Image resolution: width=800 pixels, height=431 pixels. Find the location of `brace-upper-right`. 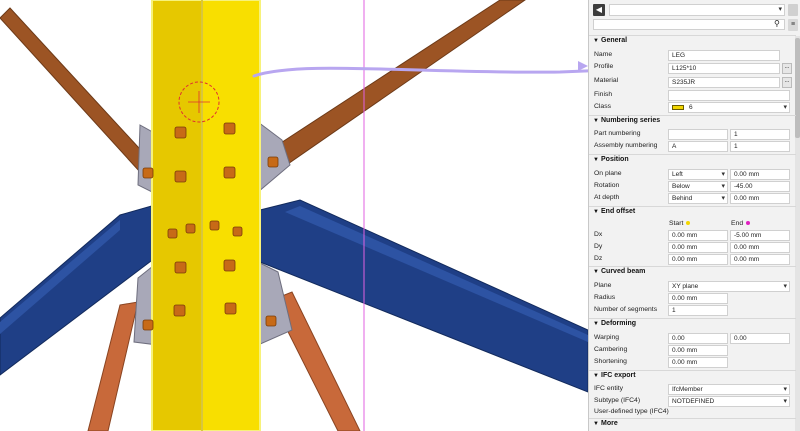

brace-upper-right is located at coordinates (397, 84).